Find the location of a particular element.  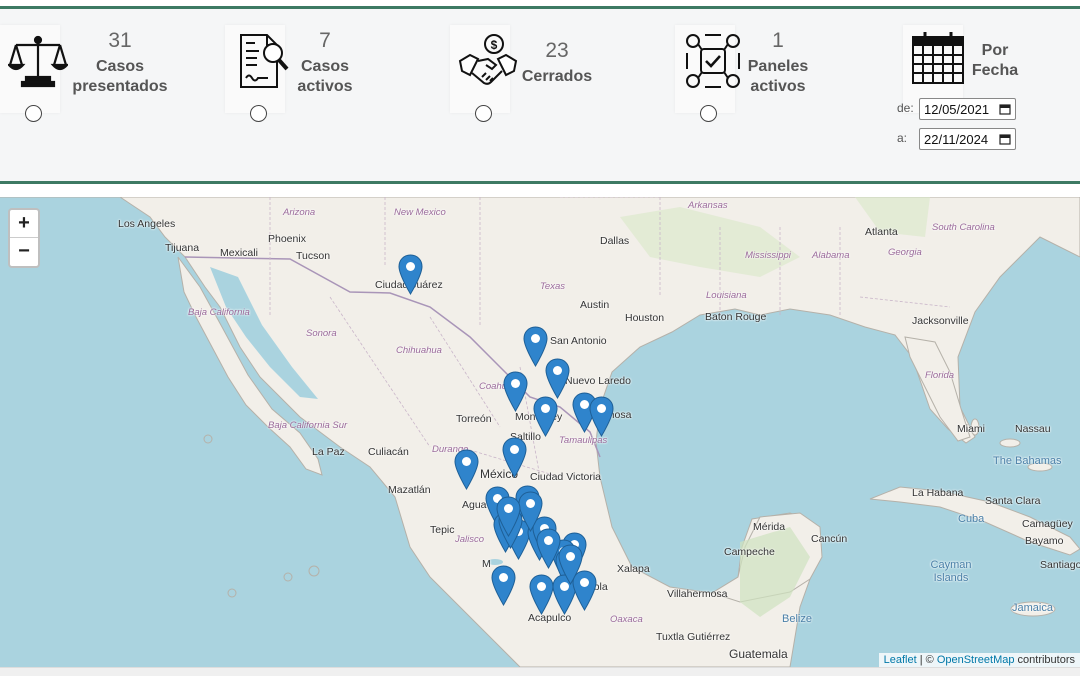

map-label: Dallas is located at coordinates (615, 241).